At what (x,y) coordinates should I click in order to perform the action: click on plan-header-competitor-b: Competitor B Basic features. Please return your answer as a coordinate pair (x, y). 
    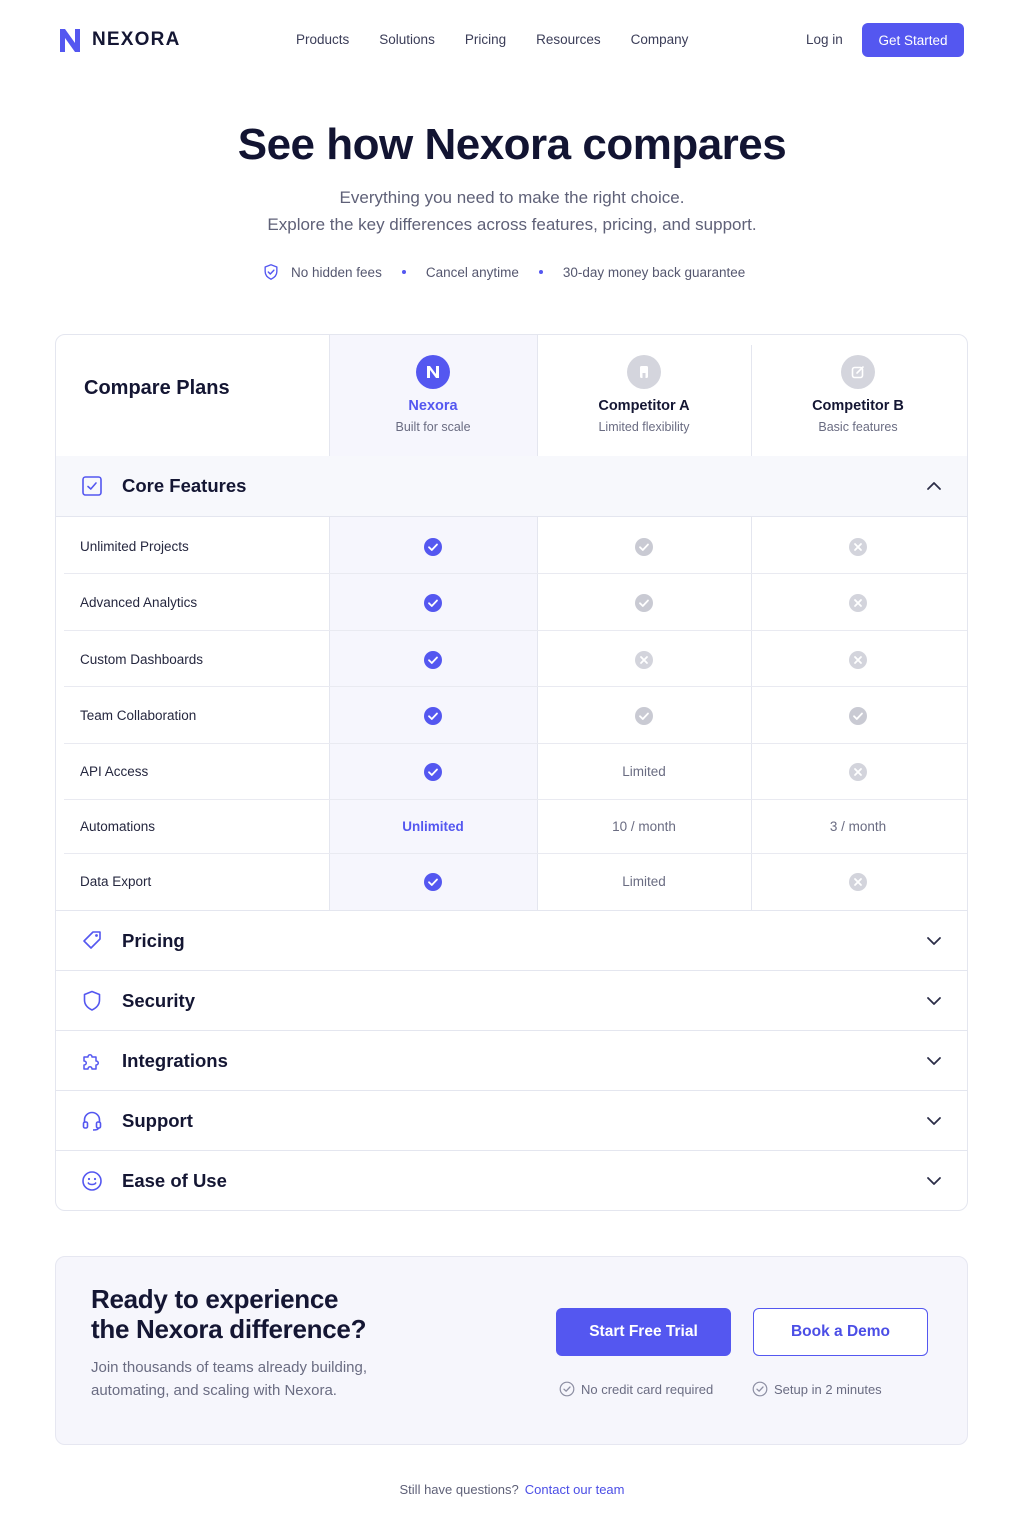
    Looking at the image, I should click on (858, 394).